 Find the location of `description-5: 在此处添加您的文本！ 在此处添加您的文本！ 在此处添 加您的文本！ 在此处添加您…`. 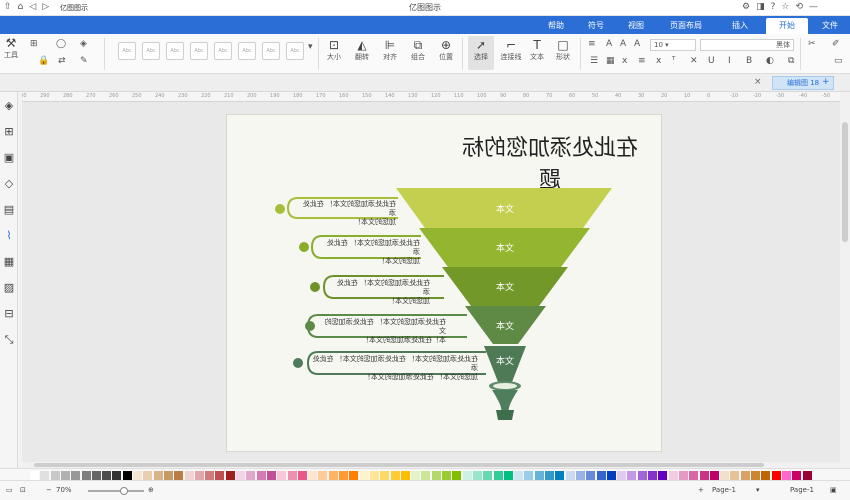

description-5: 在此处添加您的文本！ 在此处添加您的文本！ 在此处添 加您的文本！ 在此处添加您… is located at coordinates (392, 368).